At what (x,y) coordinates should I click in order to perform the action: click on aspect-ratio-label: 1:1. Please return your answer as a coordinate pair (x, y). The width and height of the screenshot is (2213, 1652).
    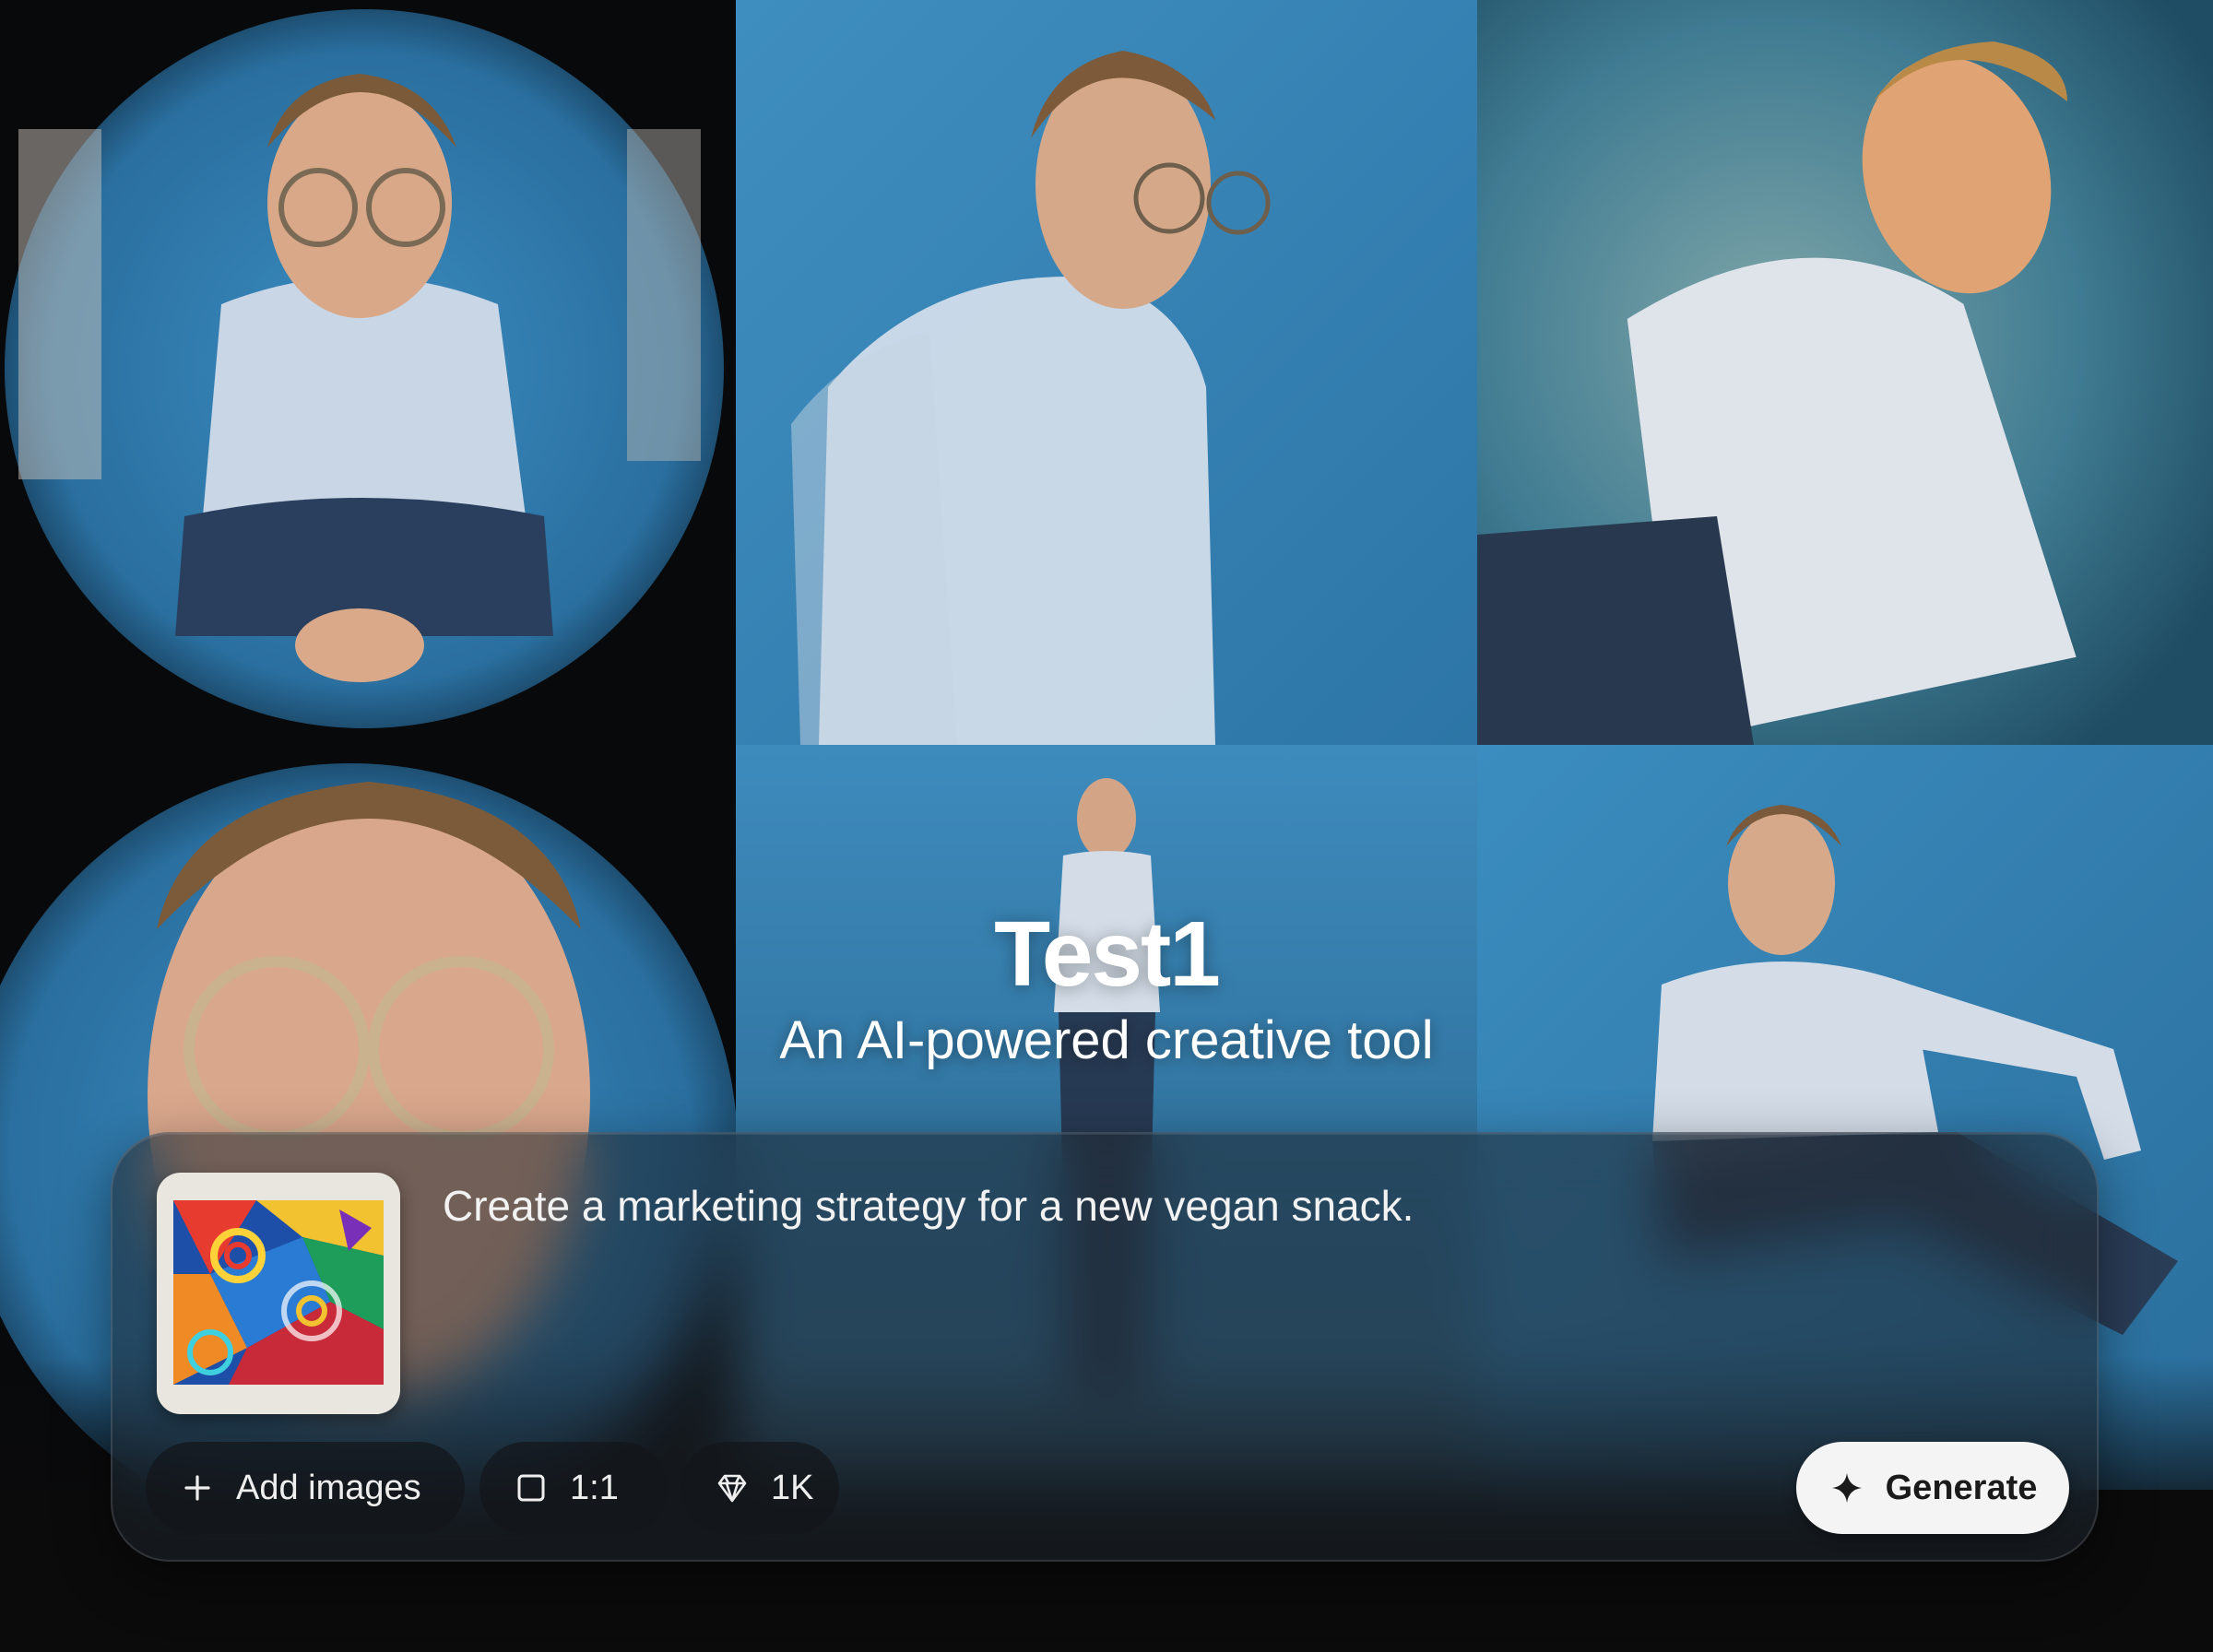
    Looking at the image, I should click on (594, 1487).